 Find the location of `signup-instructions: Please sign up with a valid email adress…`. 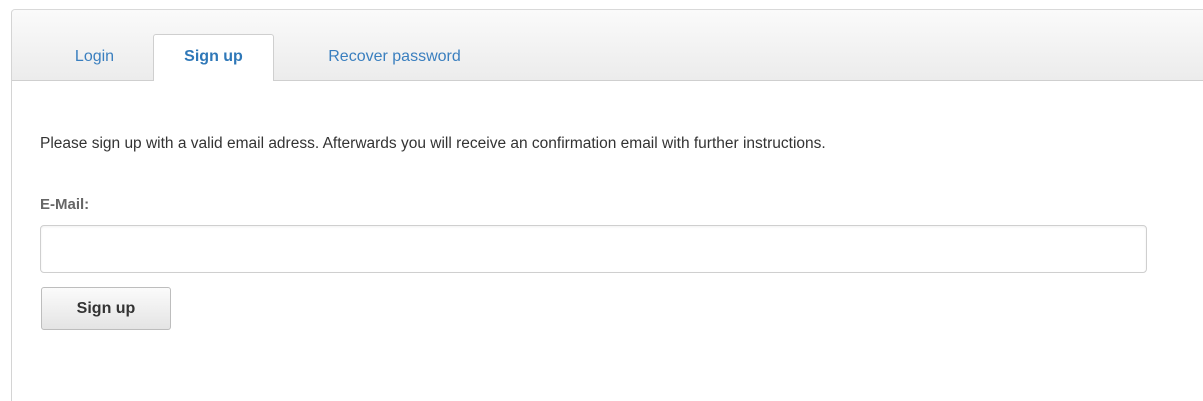

signup-instructions: Please sign up with a valid email adress… is located at coordinates (433, 143).